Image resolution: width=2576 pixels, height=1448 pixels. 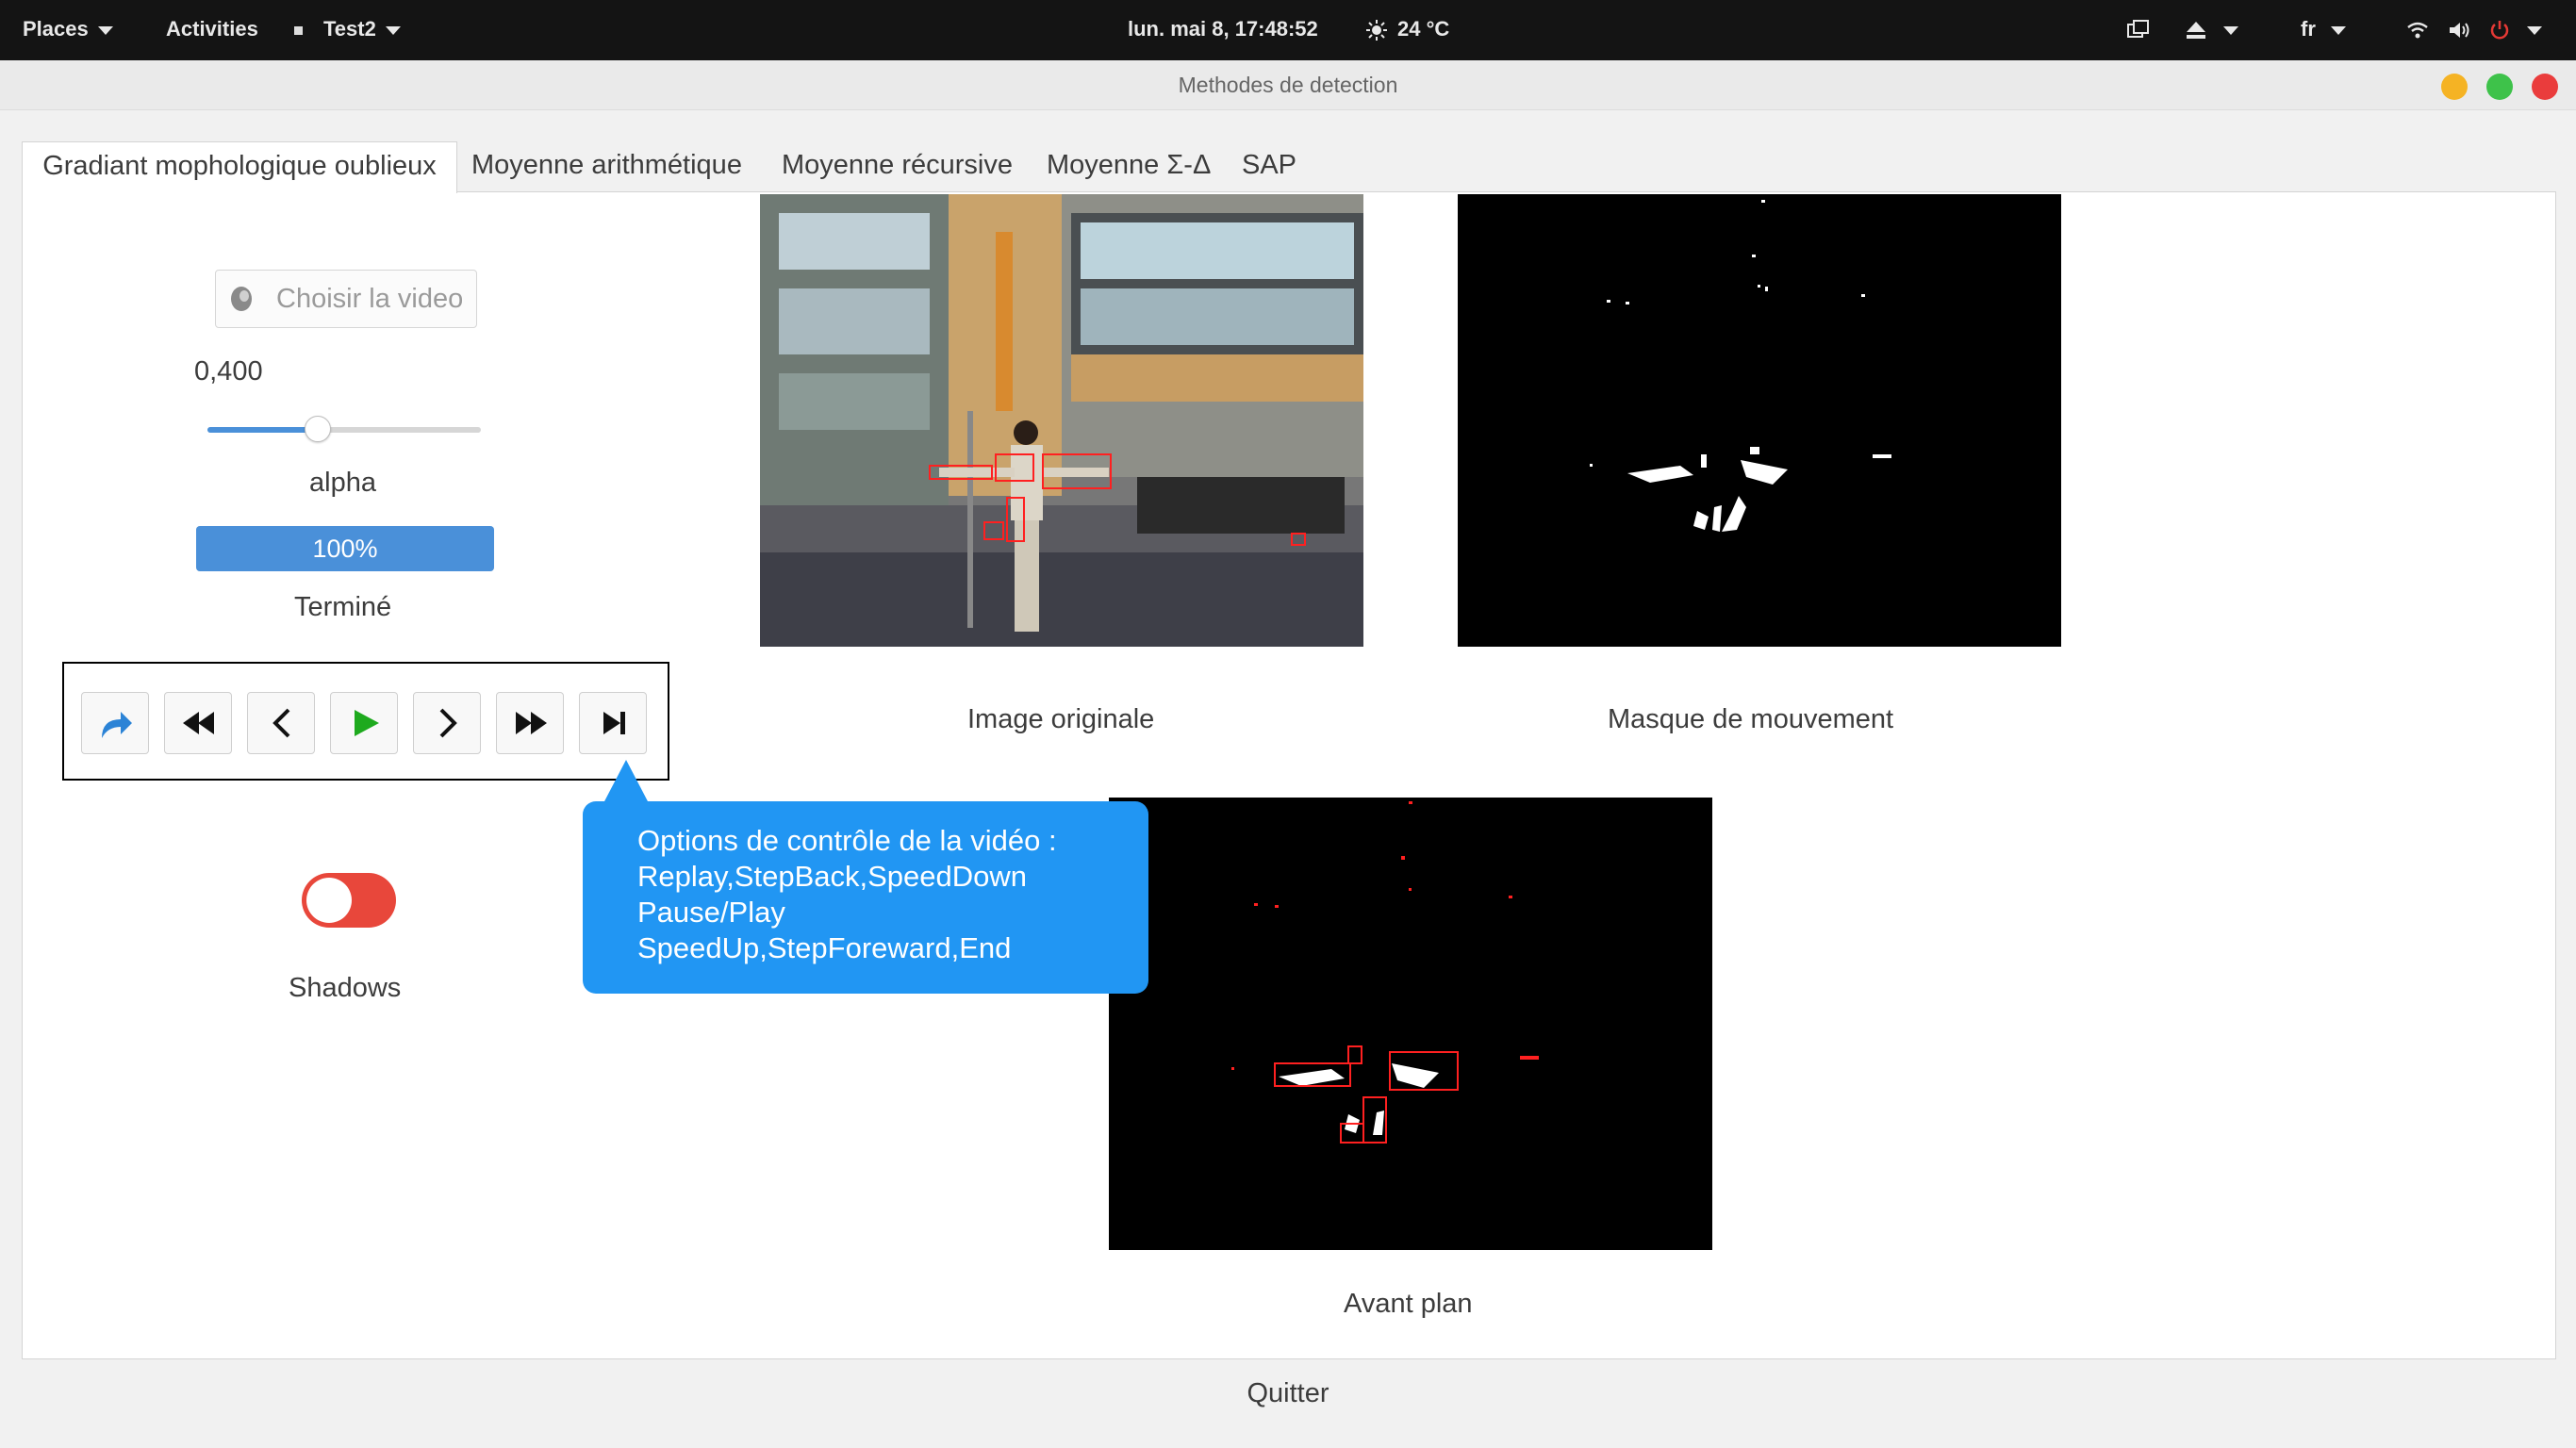 What do you see at coordinates (2545, 87) in the screenshot?
I see `close-button` at bounding box center [2545, 87].